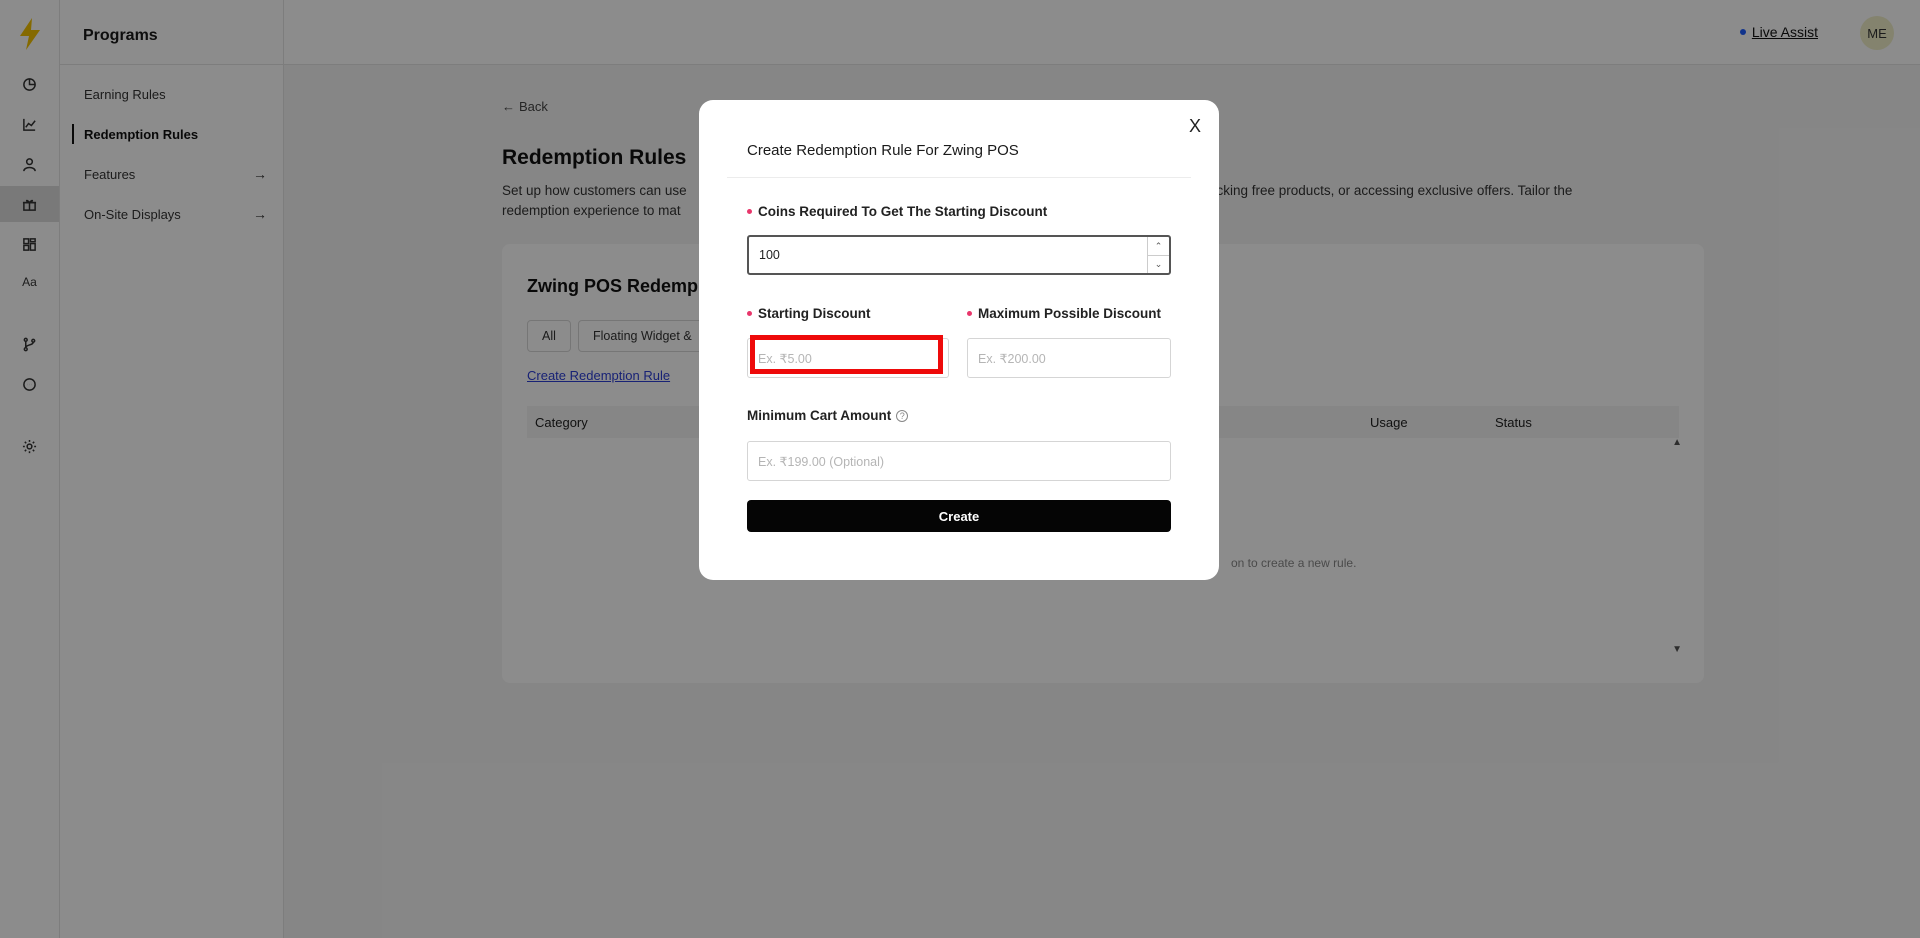 The image size is (1920, 938). I want to click on maximum-discount-input: Ex. ₹200.00, so click(1069, 358).